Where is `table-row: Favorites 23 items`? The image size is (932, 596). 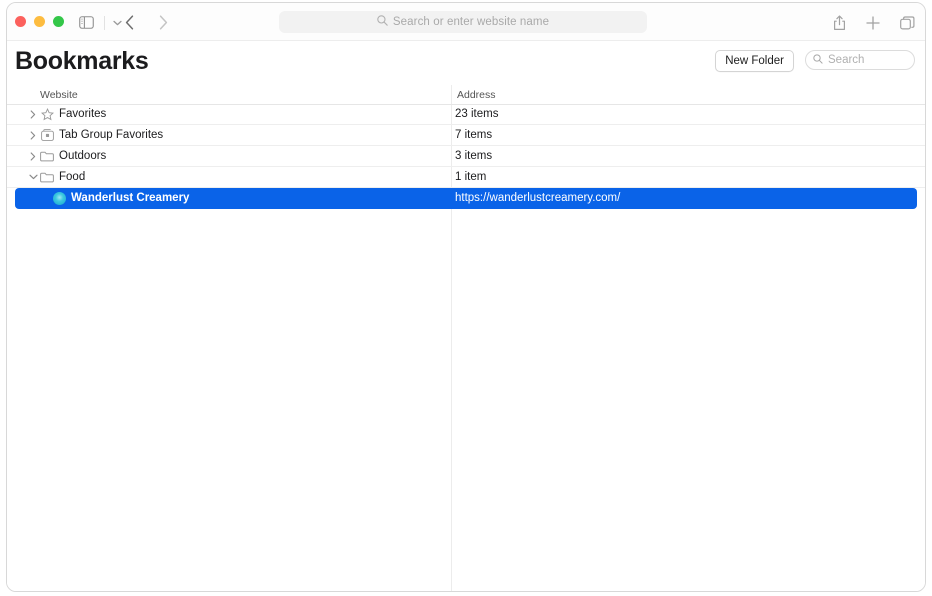 table-row: Favorites 23 items is located at coordinates (466, 114).